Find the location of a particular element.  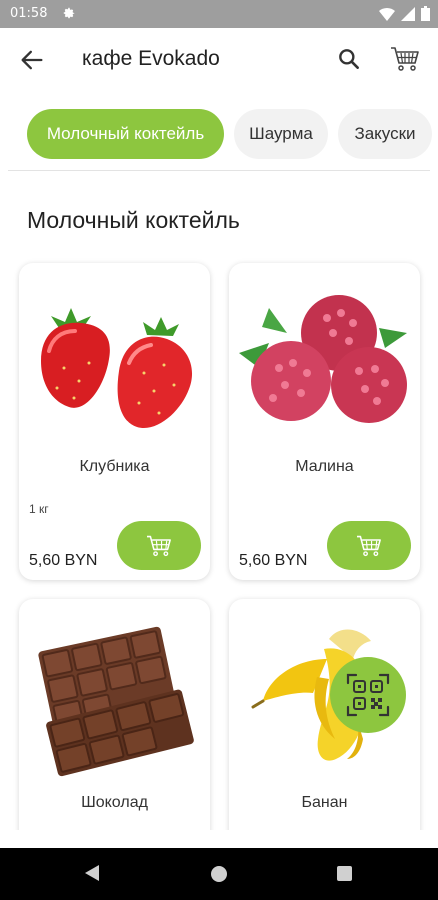

category-tabs: Молочный коктейль Шаурма Закуски is located at coordinates (219, 132).